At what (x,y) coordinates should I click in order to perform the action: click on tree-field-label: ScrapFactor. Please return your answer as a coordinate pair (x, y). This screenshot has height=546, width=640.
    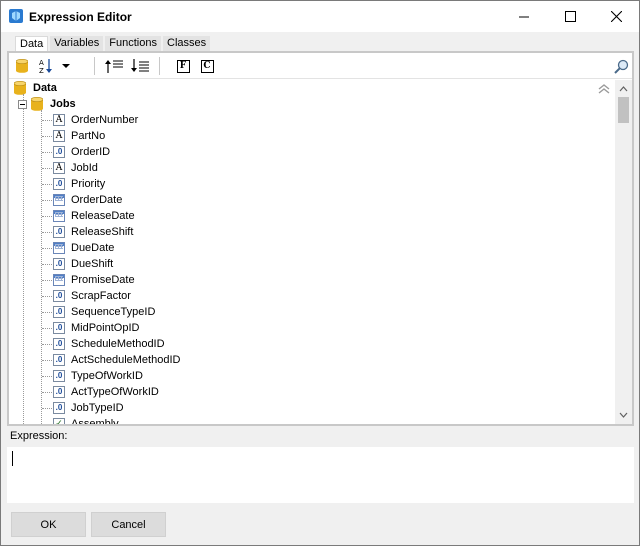
    Looking at the image, I should click on (101, 296).